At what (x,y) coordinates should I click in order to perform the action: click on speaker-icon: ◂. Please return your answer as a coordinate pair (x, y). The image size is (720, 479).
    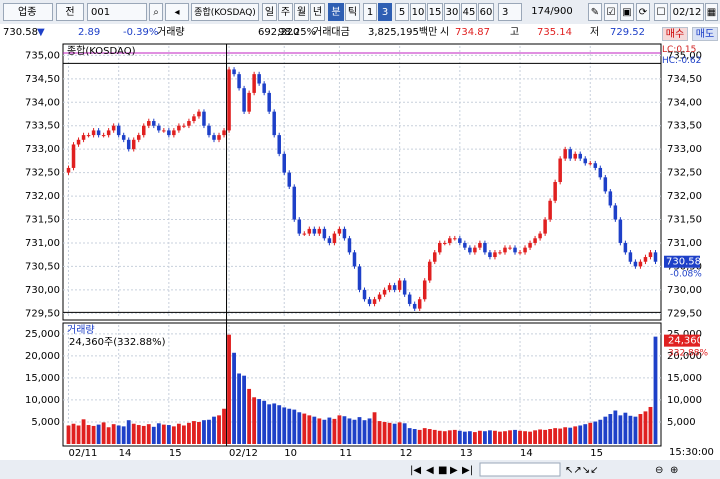
    Looking at the image, I should click on (177, 12).